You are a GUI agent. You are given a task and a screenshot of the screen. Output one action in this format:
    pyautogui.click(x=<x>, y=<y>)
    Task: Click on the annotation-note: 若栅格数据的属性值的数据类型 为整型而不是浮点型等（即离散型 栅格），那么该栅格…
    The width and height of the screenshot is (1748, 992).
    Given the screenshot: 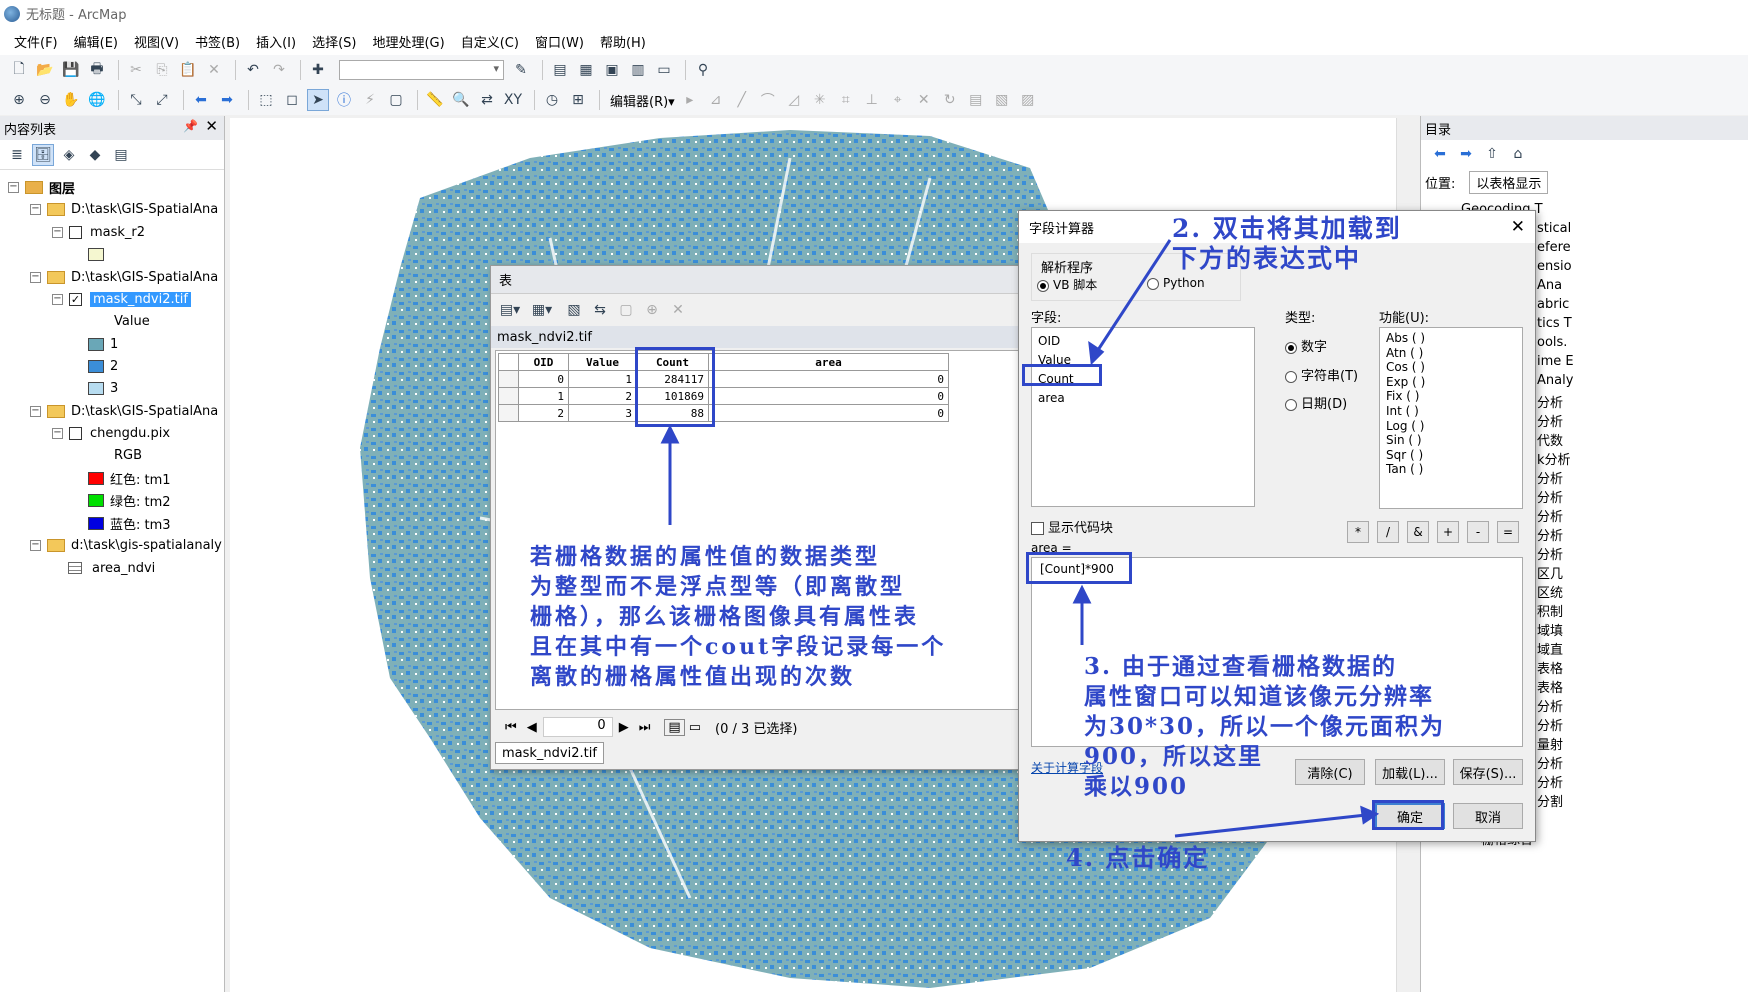 What is the action you would take?
    pyautogui.click(x=738, y=617)
    